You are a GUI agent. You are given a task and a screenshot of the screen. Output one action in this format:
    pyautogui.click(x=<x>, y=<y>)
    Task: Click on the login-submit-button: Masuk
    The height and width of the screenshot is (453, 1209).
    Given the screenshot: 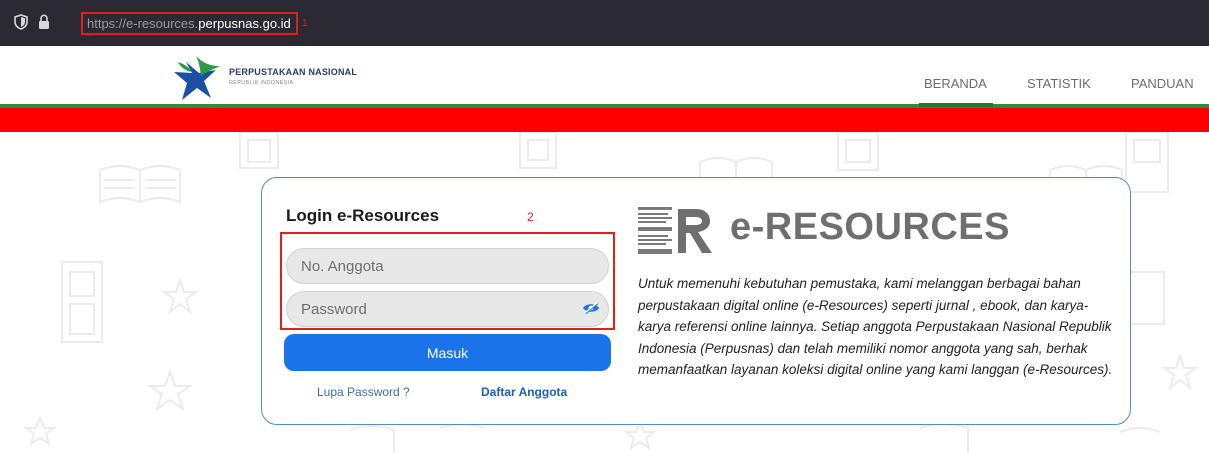 What is the action you would take?
    pyautogui.click(x=447, y=352)
    